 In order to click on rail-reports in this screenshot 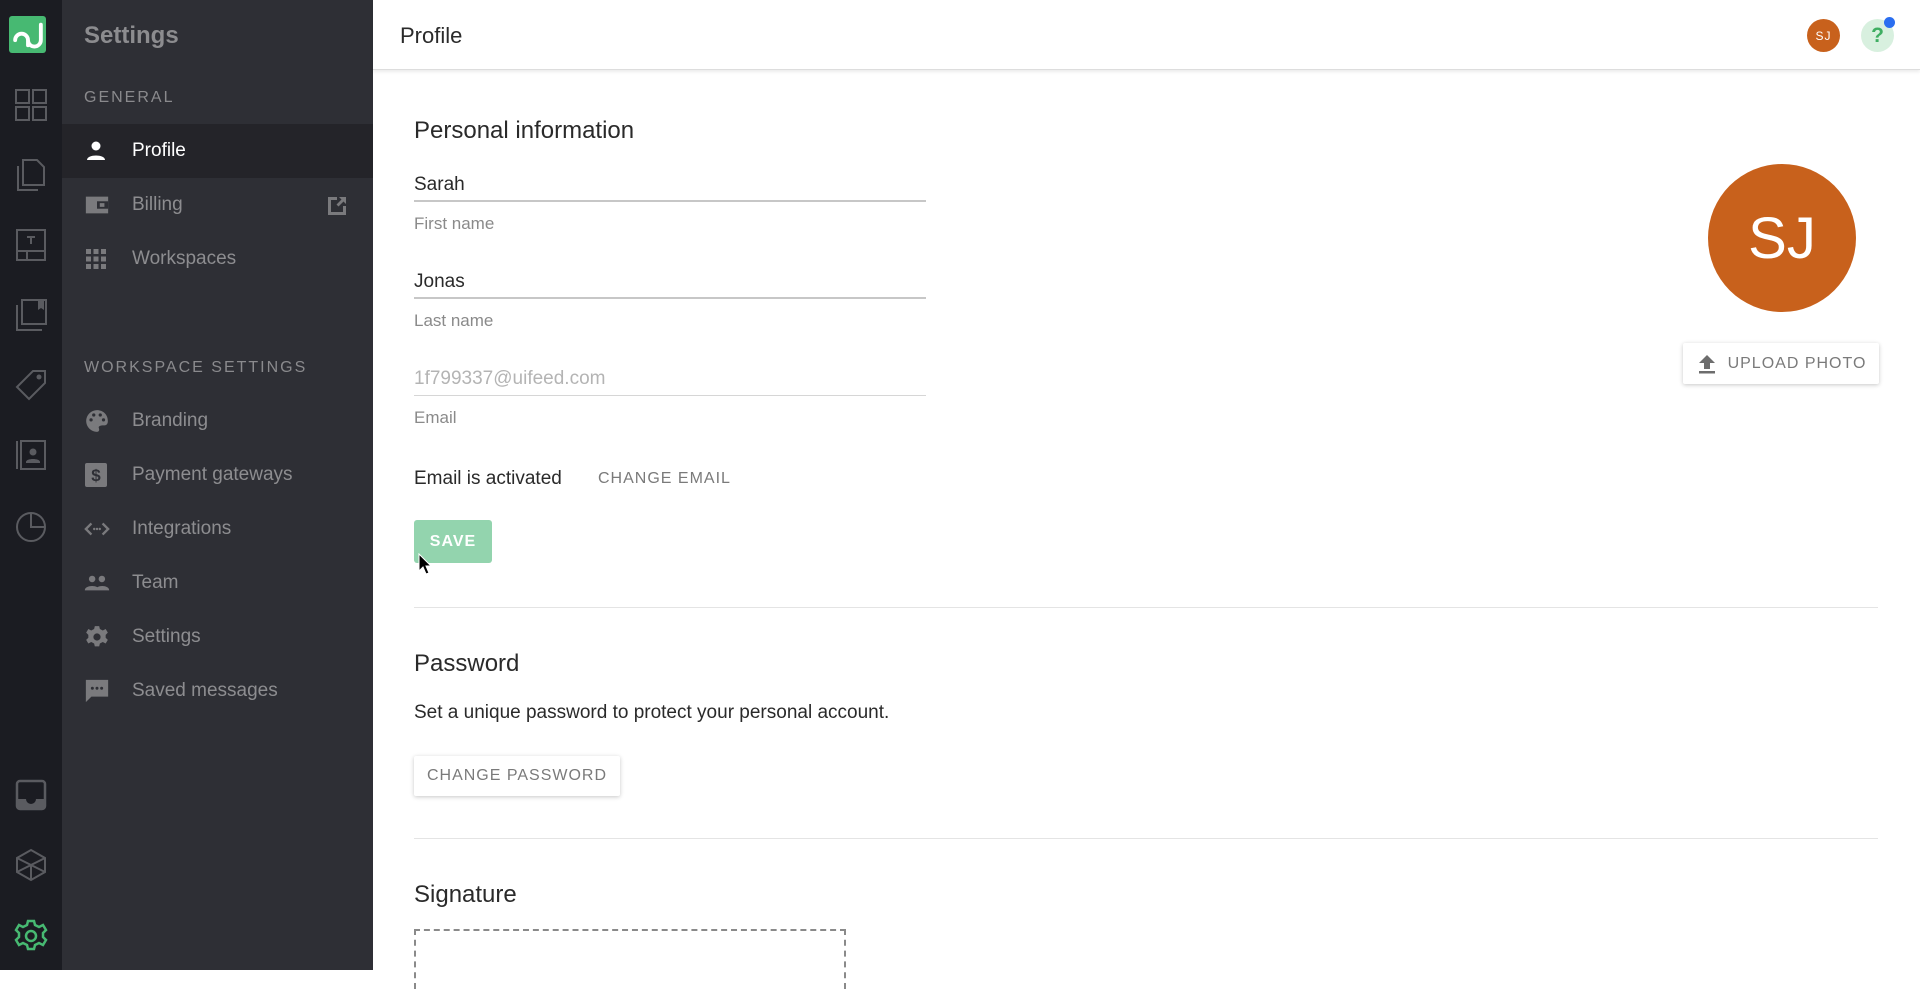, I will do `click(31, 525)`.